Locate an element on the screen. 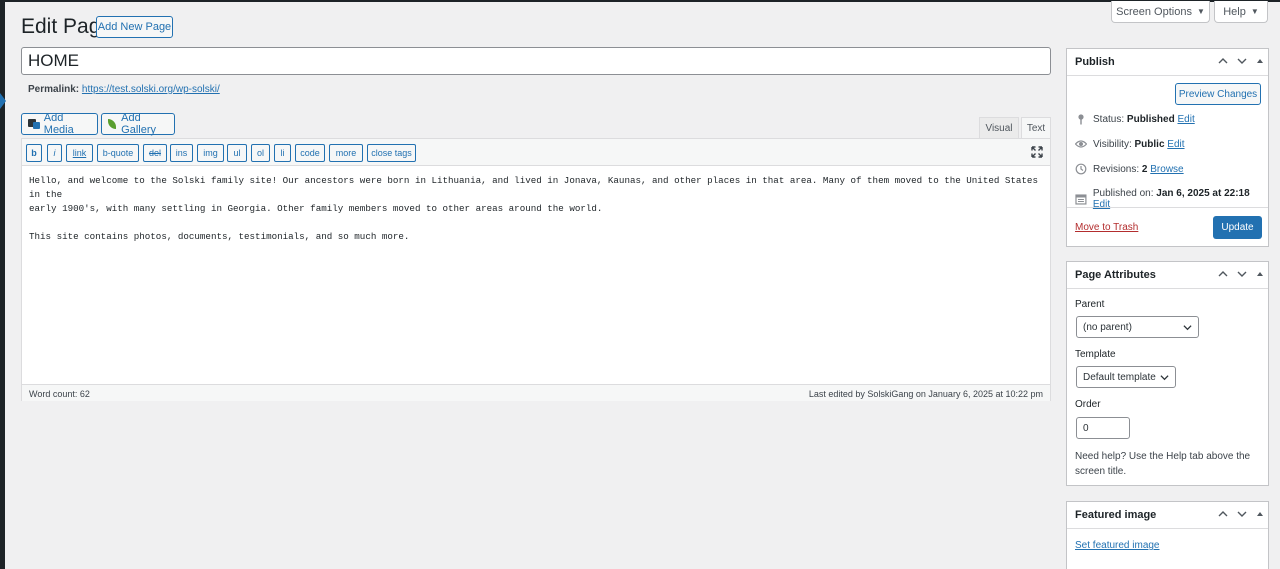 The height and width of the screenshot is (569, 1280). post-title-input is located at coordinates (536, 61).